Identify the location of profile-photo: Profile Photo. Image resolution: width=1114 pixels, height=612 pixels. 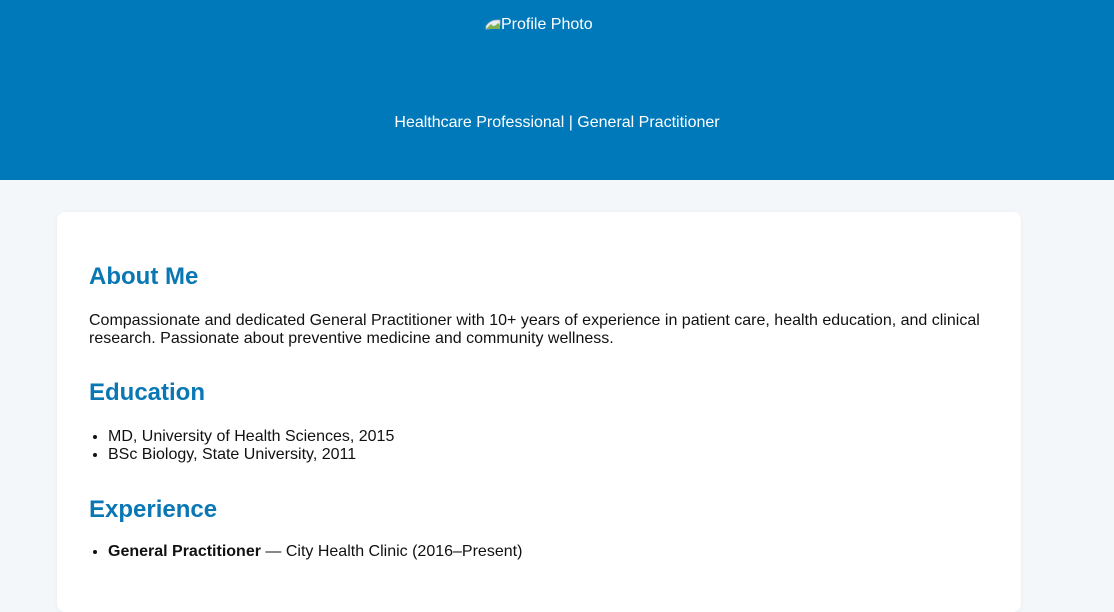
(538, 25).